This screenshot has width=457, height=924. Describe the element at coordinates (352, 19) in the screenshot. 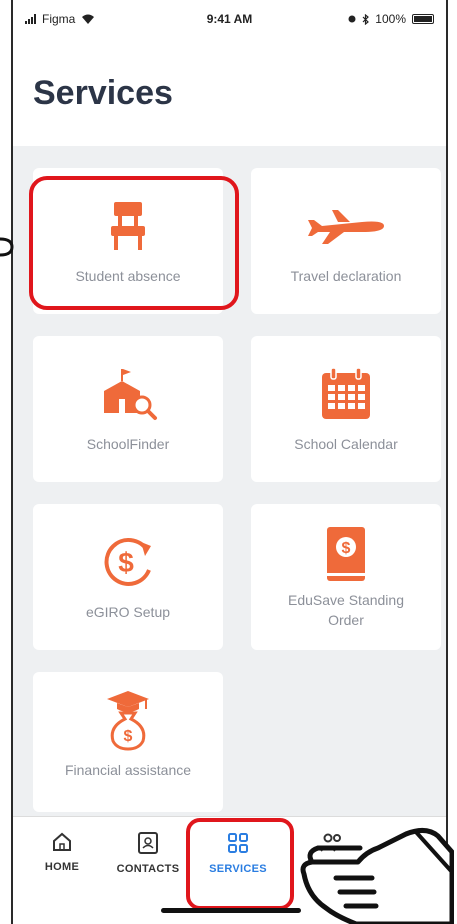

I see `location-icon` at that location.